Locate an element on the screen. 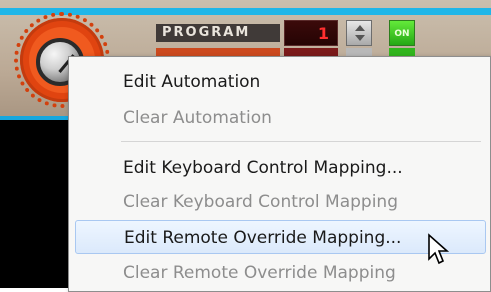  menu-item-clear-automation: Clear Automation is located at coordinates (197, 118).